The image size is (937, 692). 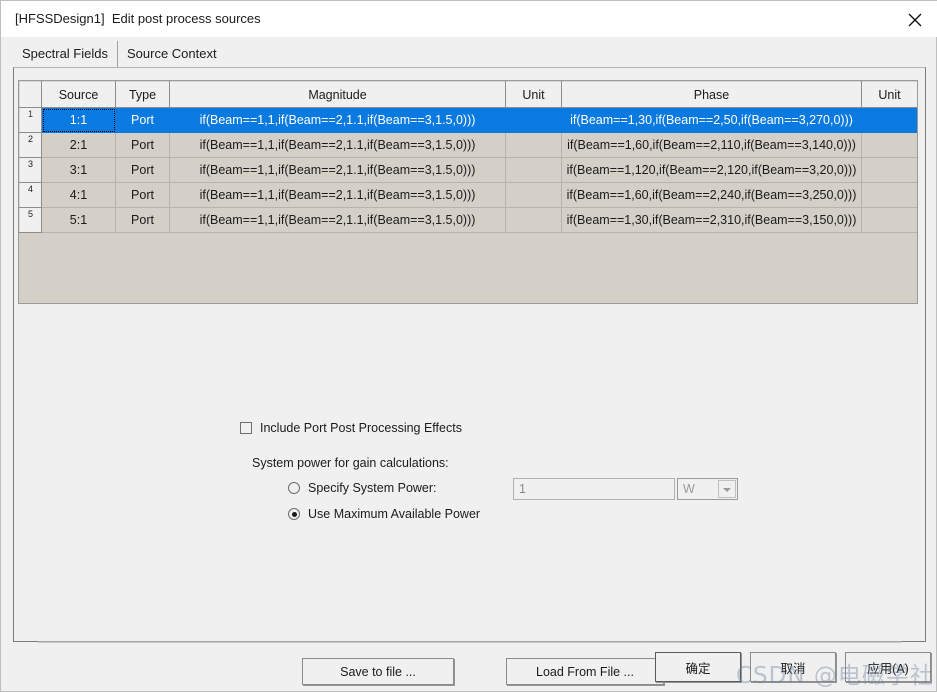 I want to click on radio-use-maximum-available-power: Use Maximum Available Power, so click(x=384, y=514).